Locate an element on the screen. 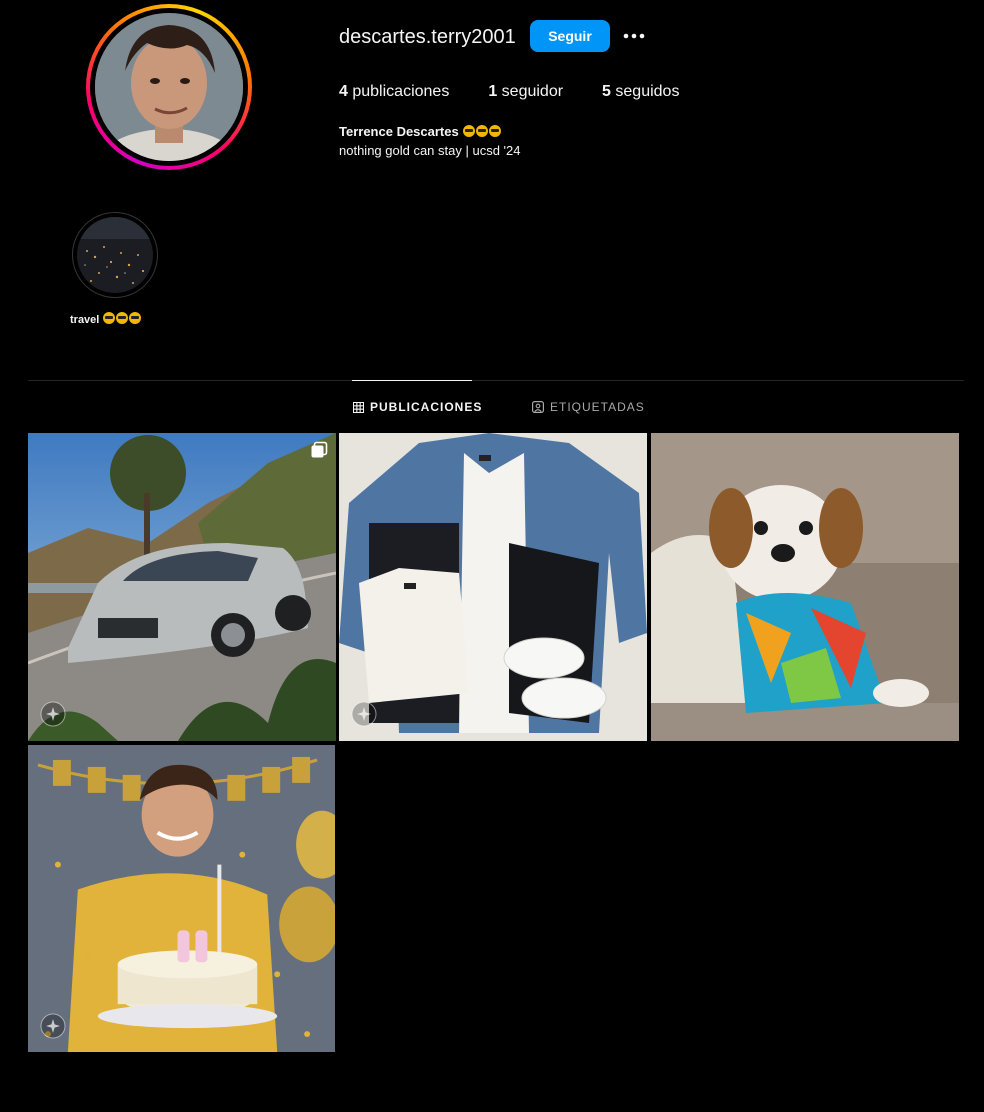 The width and height of the screenshot is (984, 1112). followers-stat: 1 seguidor is located at coordinates (525, 92).